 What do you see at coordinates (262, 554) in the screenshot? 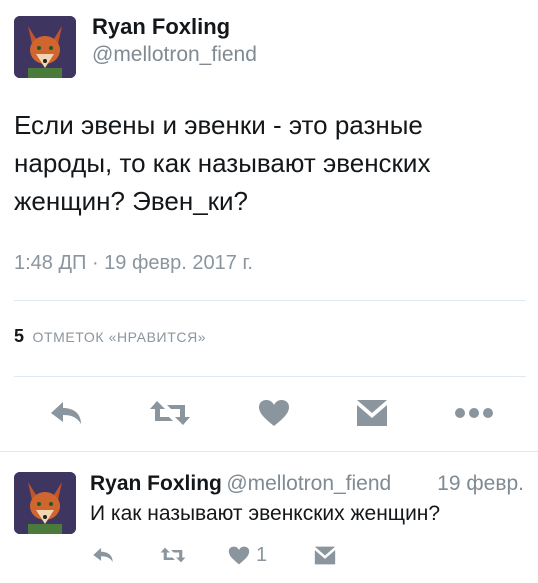
I see `reply-like-count: 1` at bounding box center [262, 554].